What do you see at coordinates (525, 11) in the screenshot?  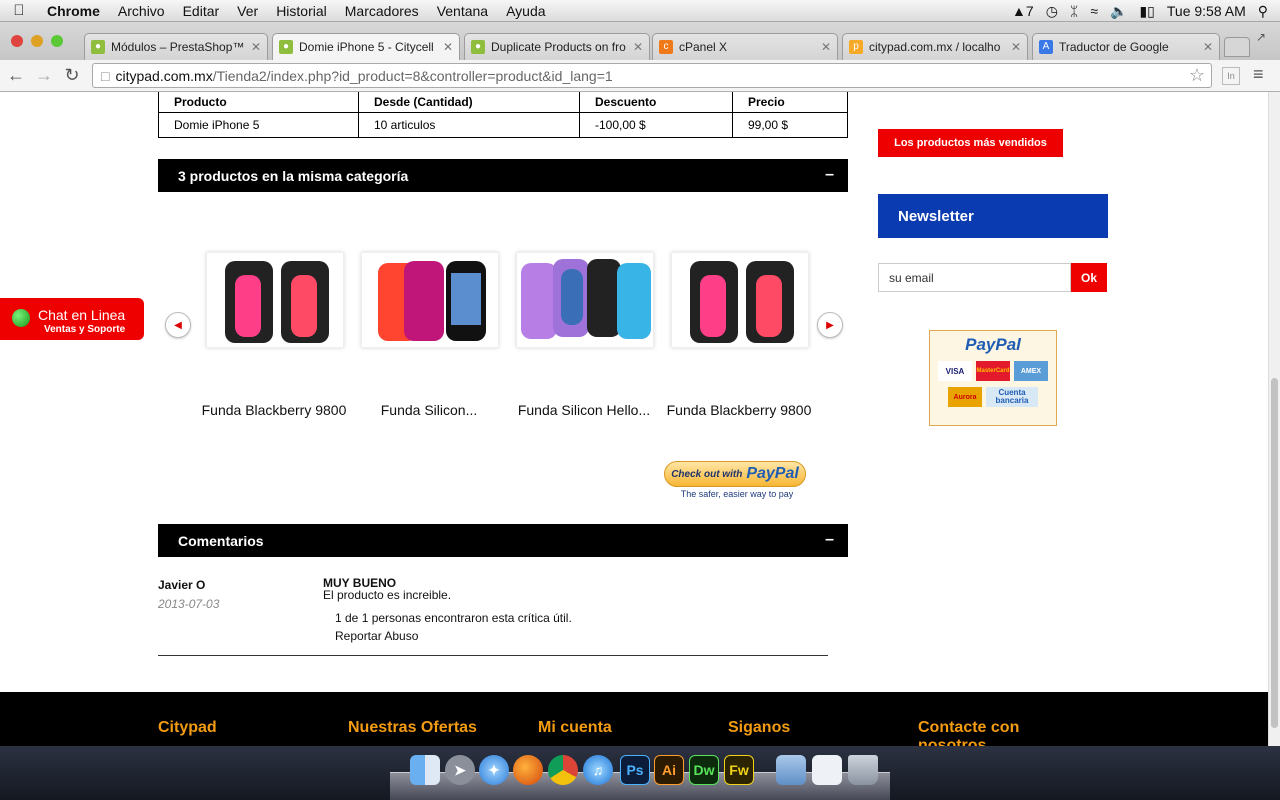 I see `menu-ayuda: Ayuda` at bounding box center [525, 11].